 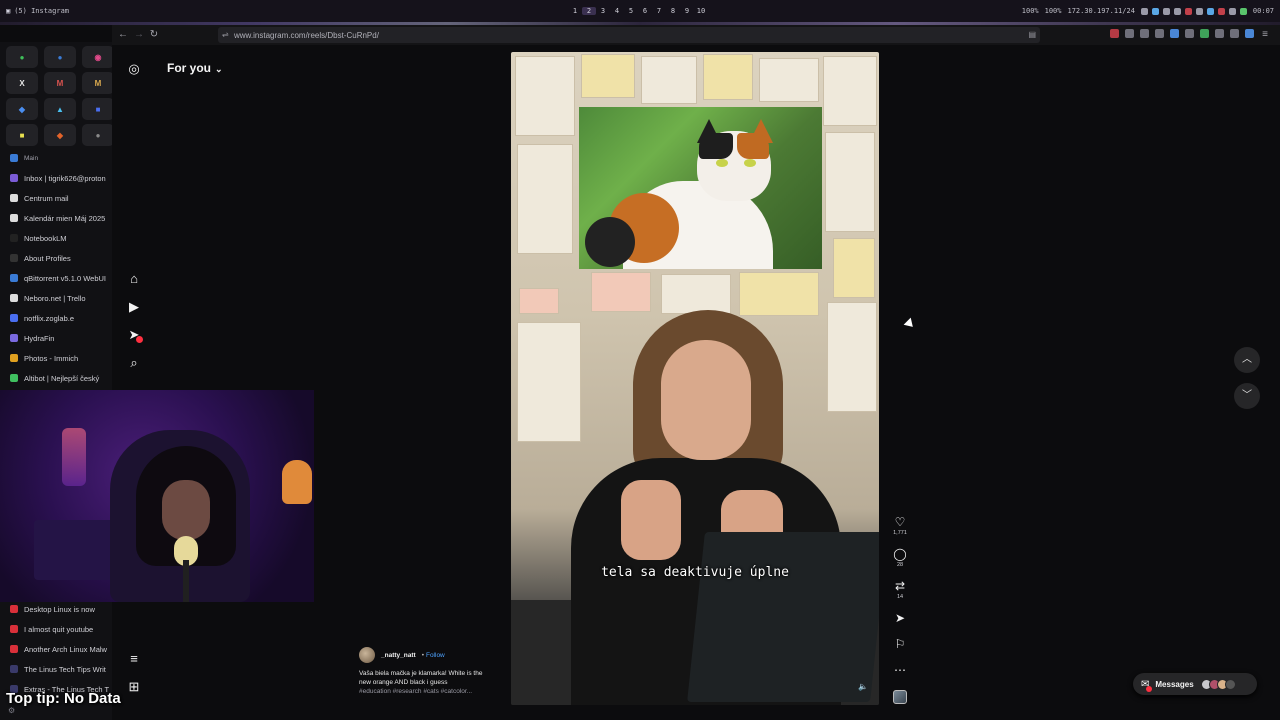 I want to click on sidebar-tab: Inbox | tigrik626@proton, so click(x=56, y=178).